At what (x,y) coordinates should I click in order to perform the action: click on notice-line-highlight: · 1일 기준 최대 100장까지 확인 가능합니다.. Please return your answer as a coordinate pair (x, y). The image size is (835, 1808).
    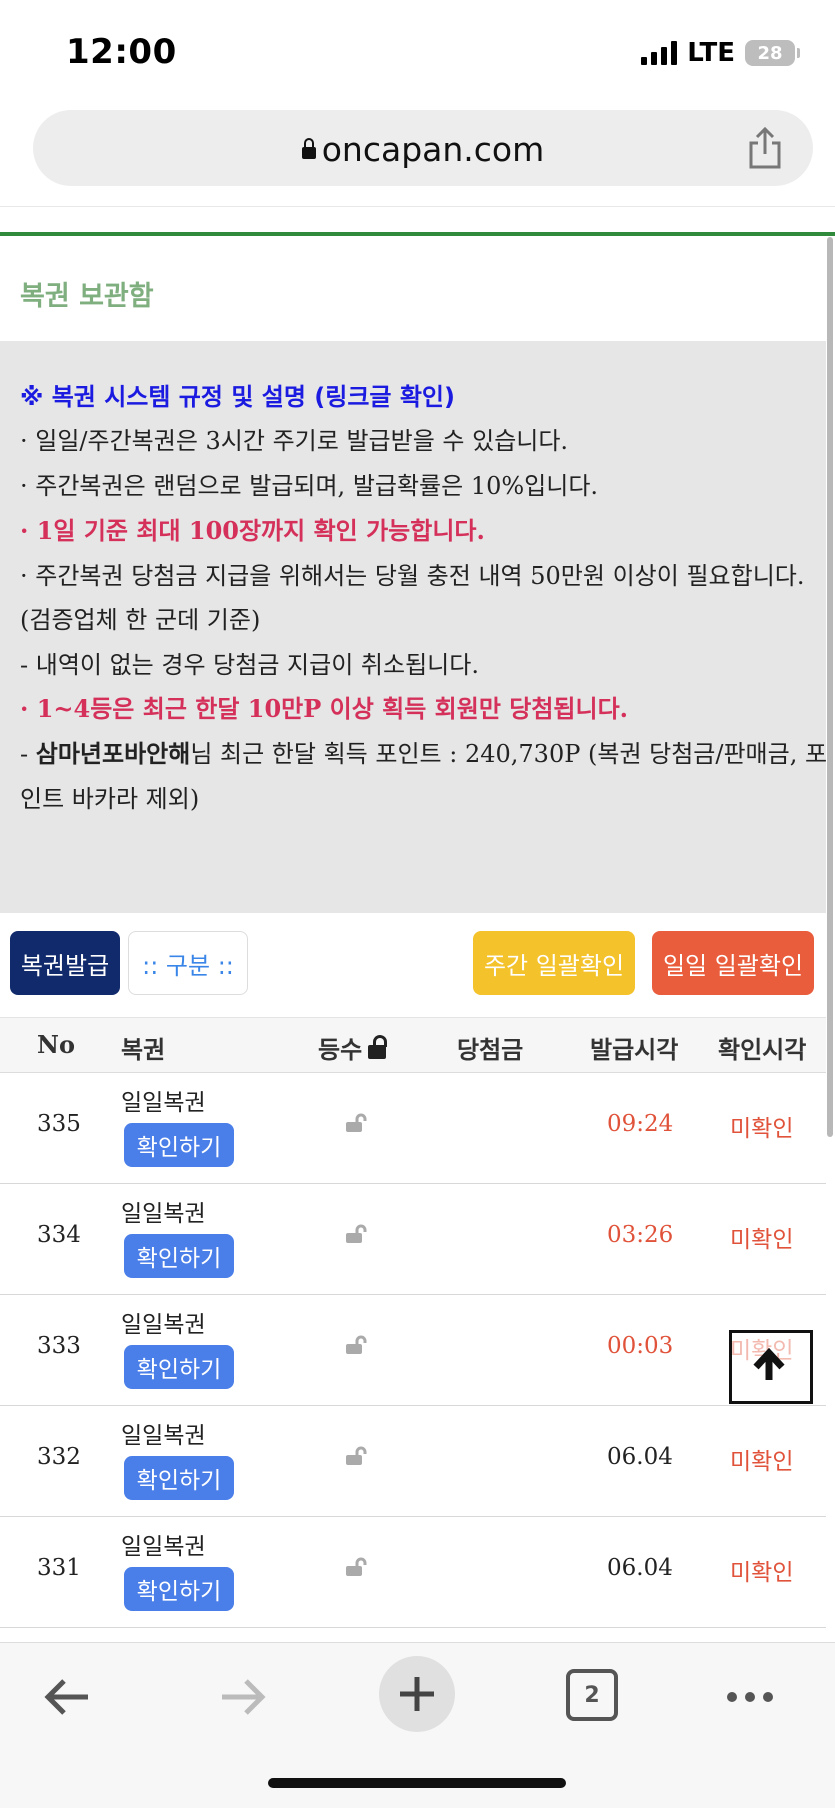
    Looking at the image, I should click on (252, 530).